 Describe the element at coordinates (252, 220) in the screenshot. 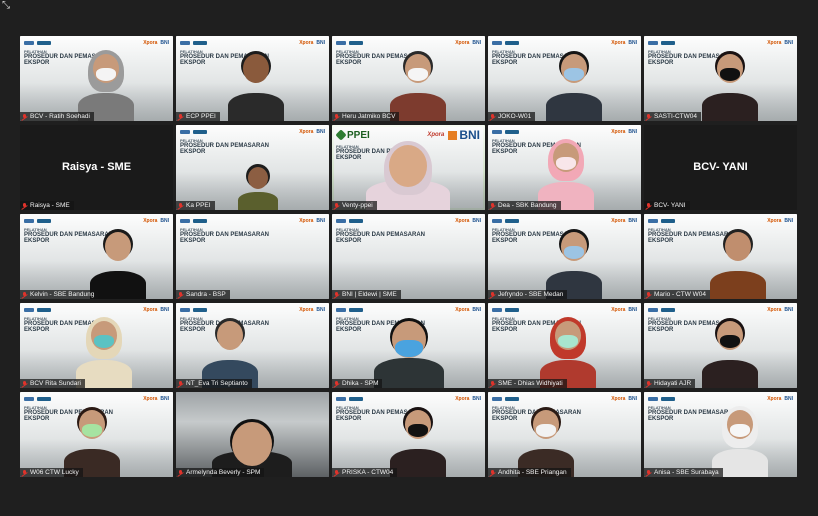

I see `slide-header: Xpora BNI` at that location.